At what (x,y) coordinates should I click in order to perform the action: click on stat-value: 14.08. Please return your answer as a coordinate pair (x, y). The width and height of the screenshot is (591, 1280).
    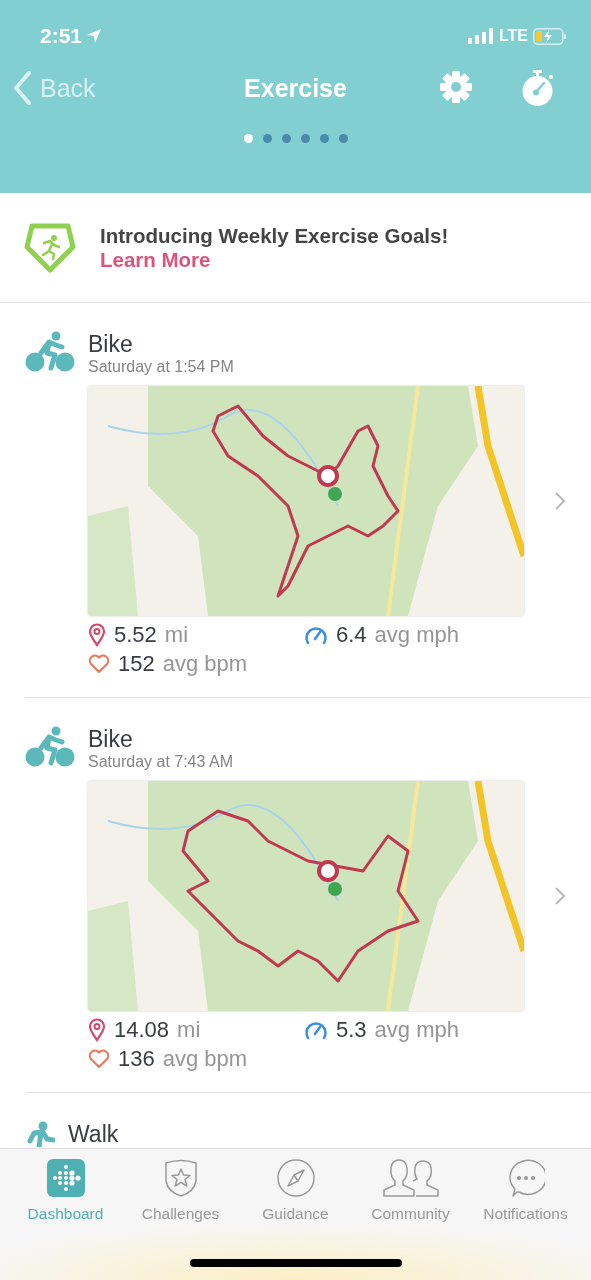
    Looking at the image, I should click on (142, 1030).